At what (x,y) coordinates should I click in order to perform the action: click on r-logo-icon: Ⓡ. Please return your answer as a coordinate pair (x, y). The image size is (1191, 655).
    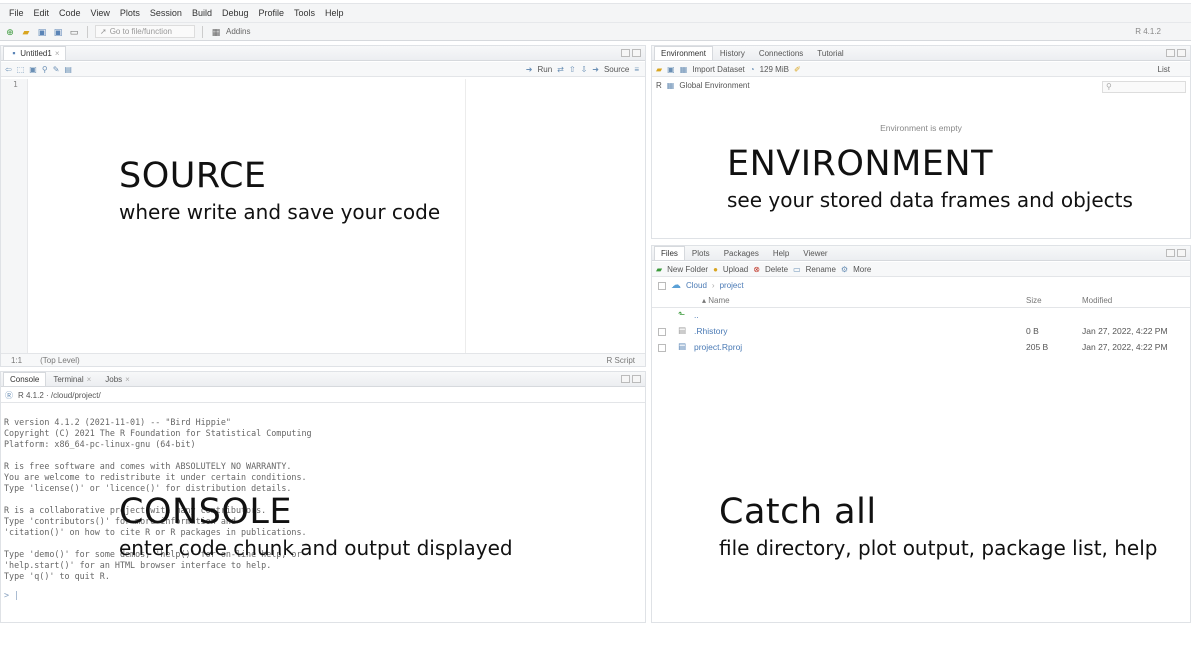
    Looking at the image, I should click on (9, 395).